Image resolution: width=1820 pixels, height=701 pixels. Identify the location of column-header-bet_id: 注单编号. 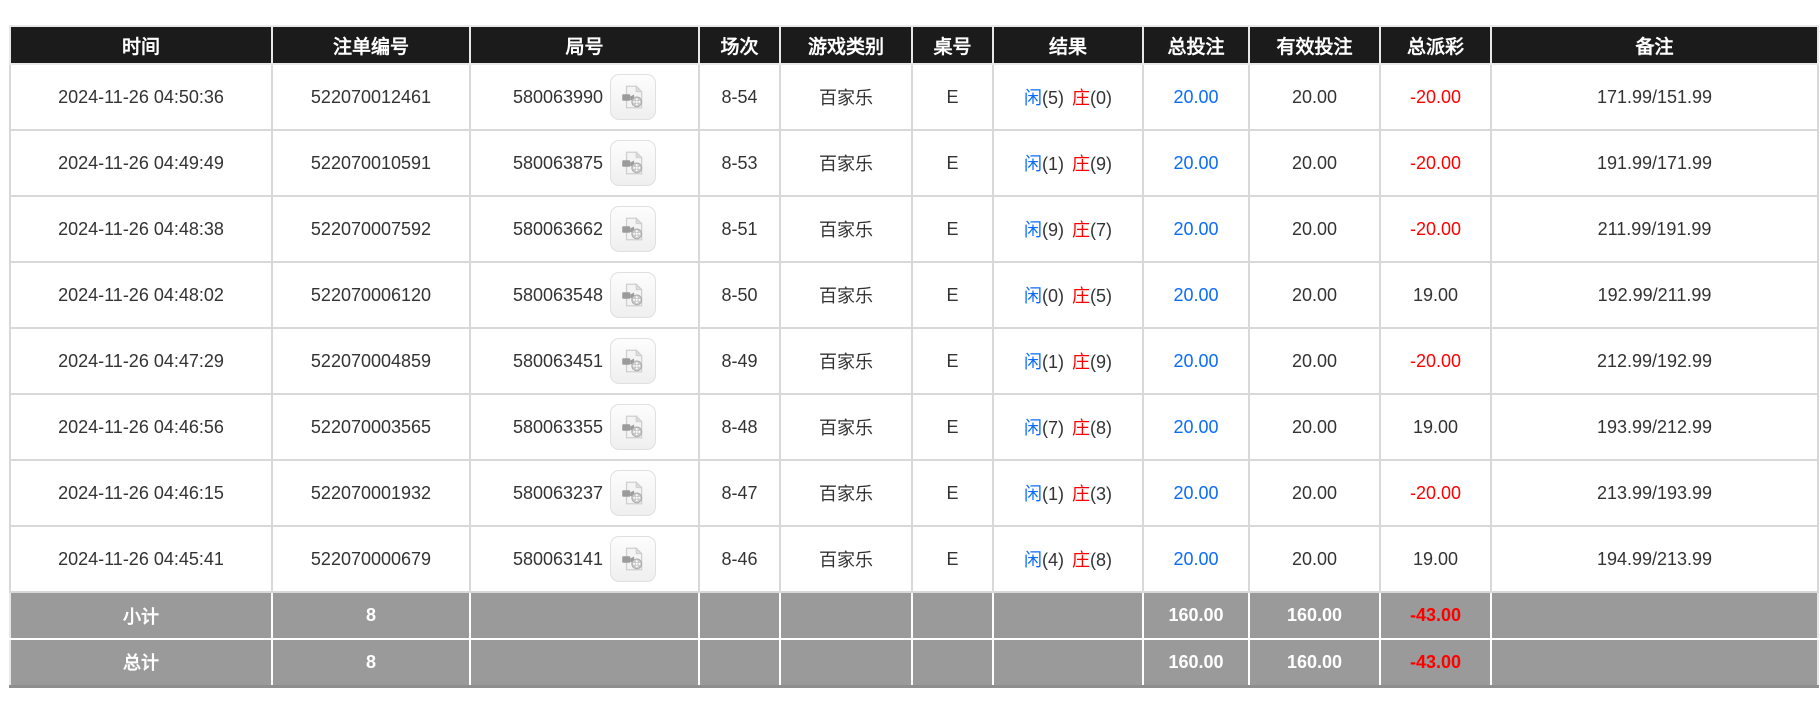
(371, 45).